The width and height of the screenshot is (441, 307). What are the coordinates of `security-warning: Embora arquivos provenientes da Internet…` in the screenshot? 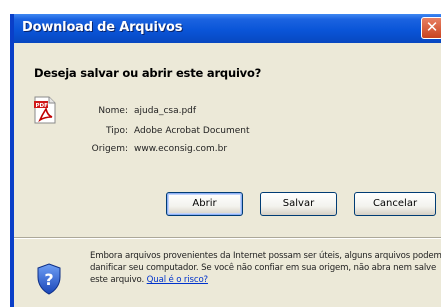 It's located at (265, 268).